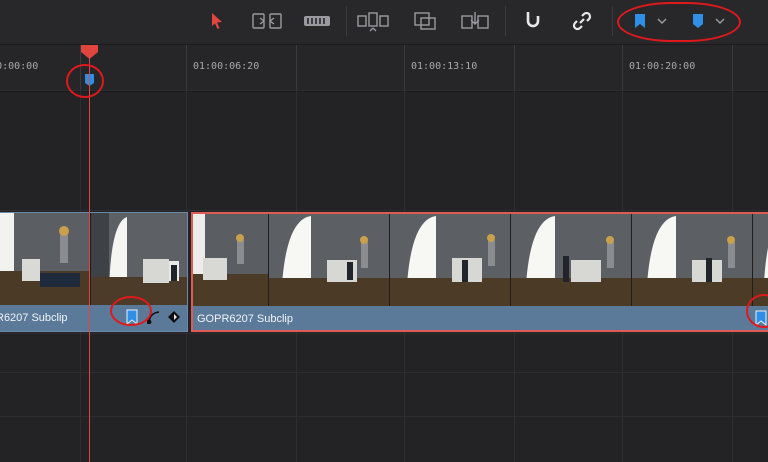 The height and width of the screenshot is (462, 768). Describe the element at coordinates (373, 21) in the screenshot. I see `insert-clip-icon` at that location.